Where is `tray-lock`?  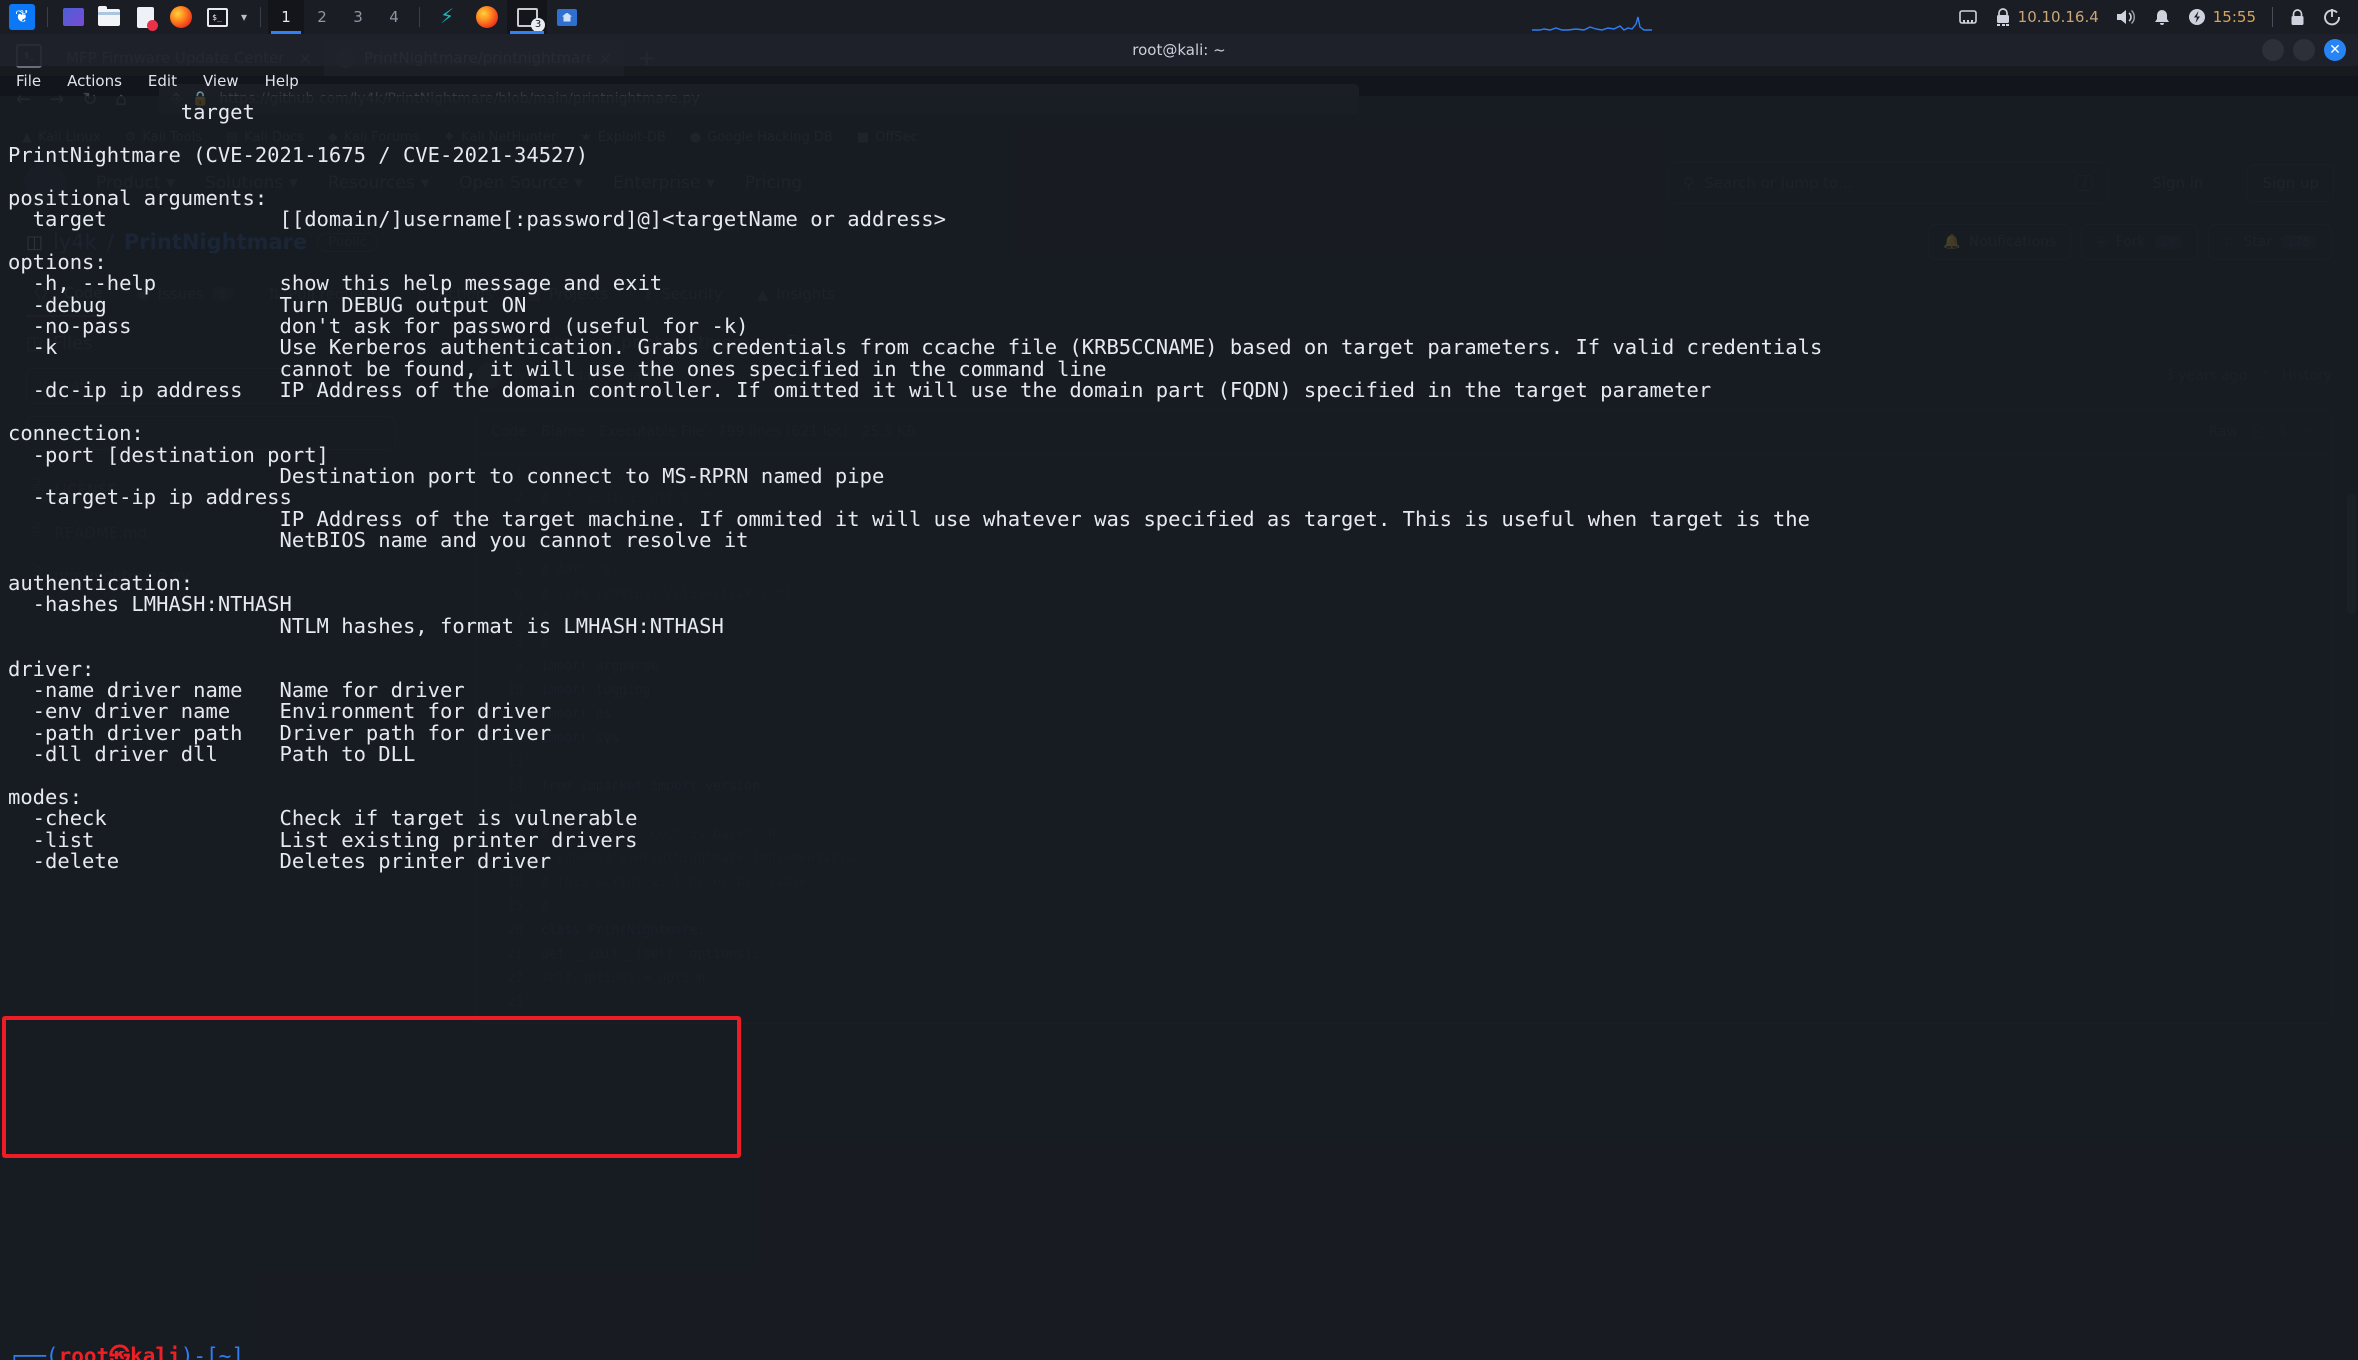 tray-lock is located at coordinates (2297, 17).